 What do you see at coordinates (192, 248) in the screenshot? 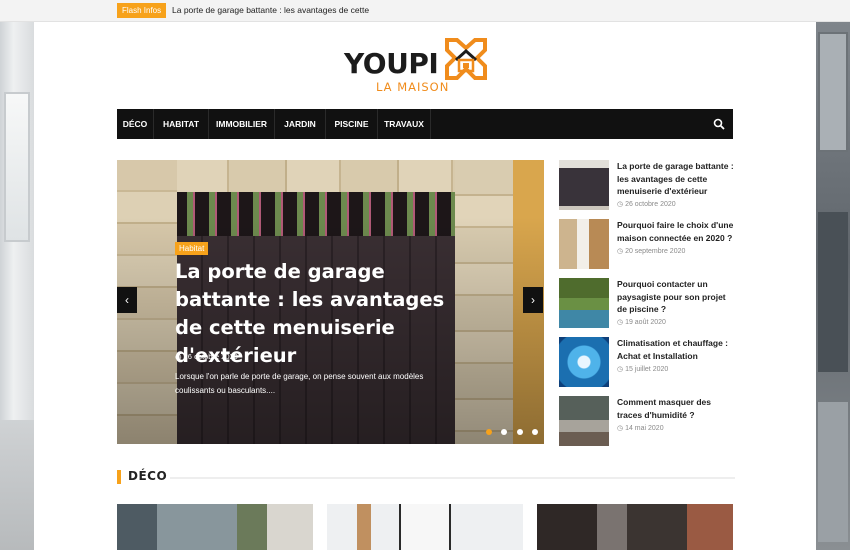
I see `slide-category-badge: Habitat` at bounding box center [192, 248].